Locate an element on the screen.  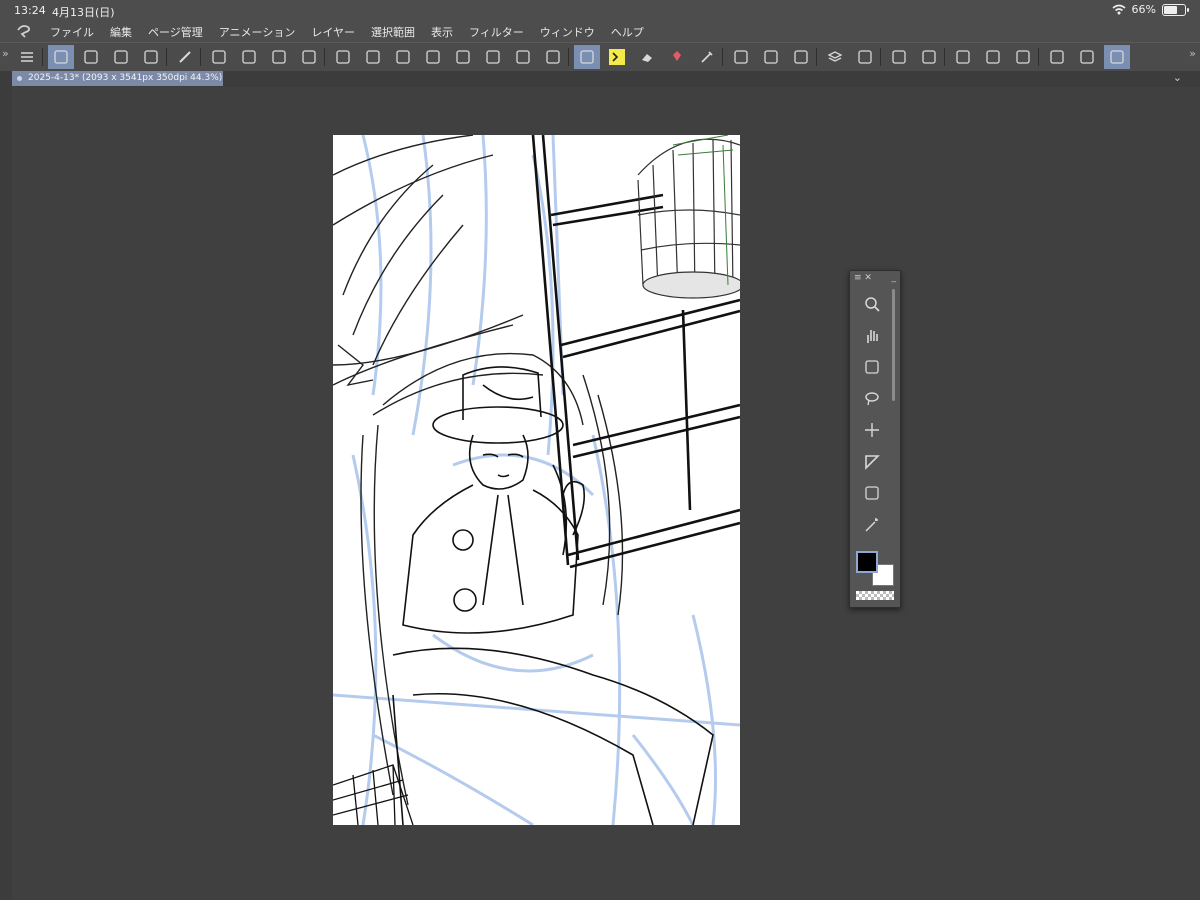
adjust-icon is located at coordinates (801, 57).